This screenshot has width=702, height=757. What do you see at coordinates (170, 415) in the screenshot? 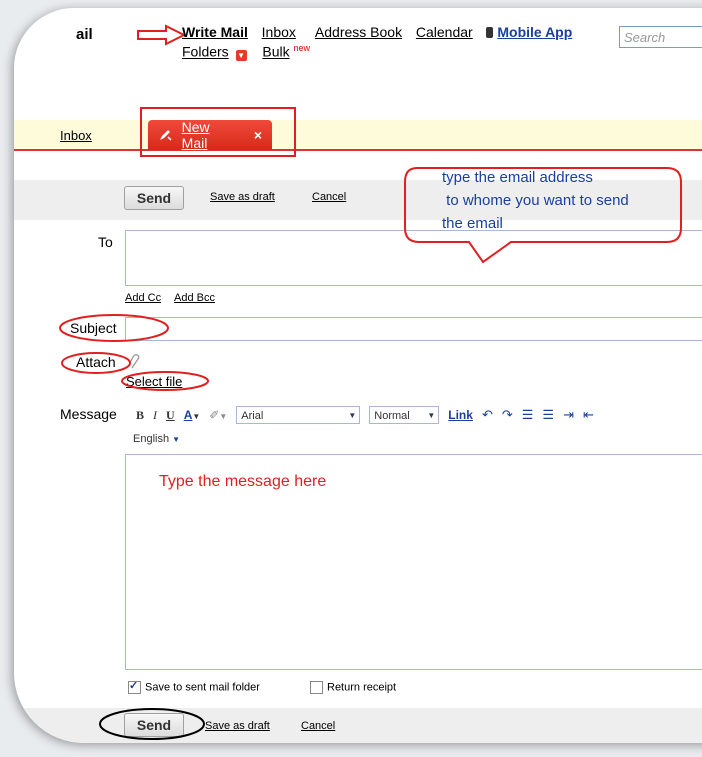
I see `underline-button: U` at bounding box center [170, 415].